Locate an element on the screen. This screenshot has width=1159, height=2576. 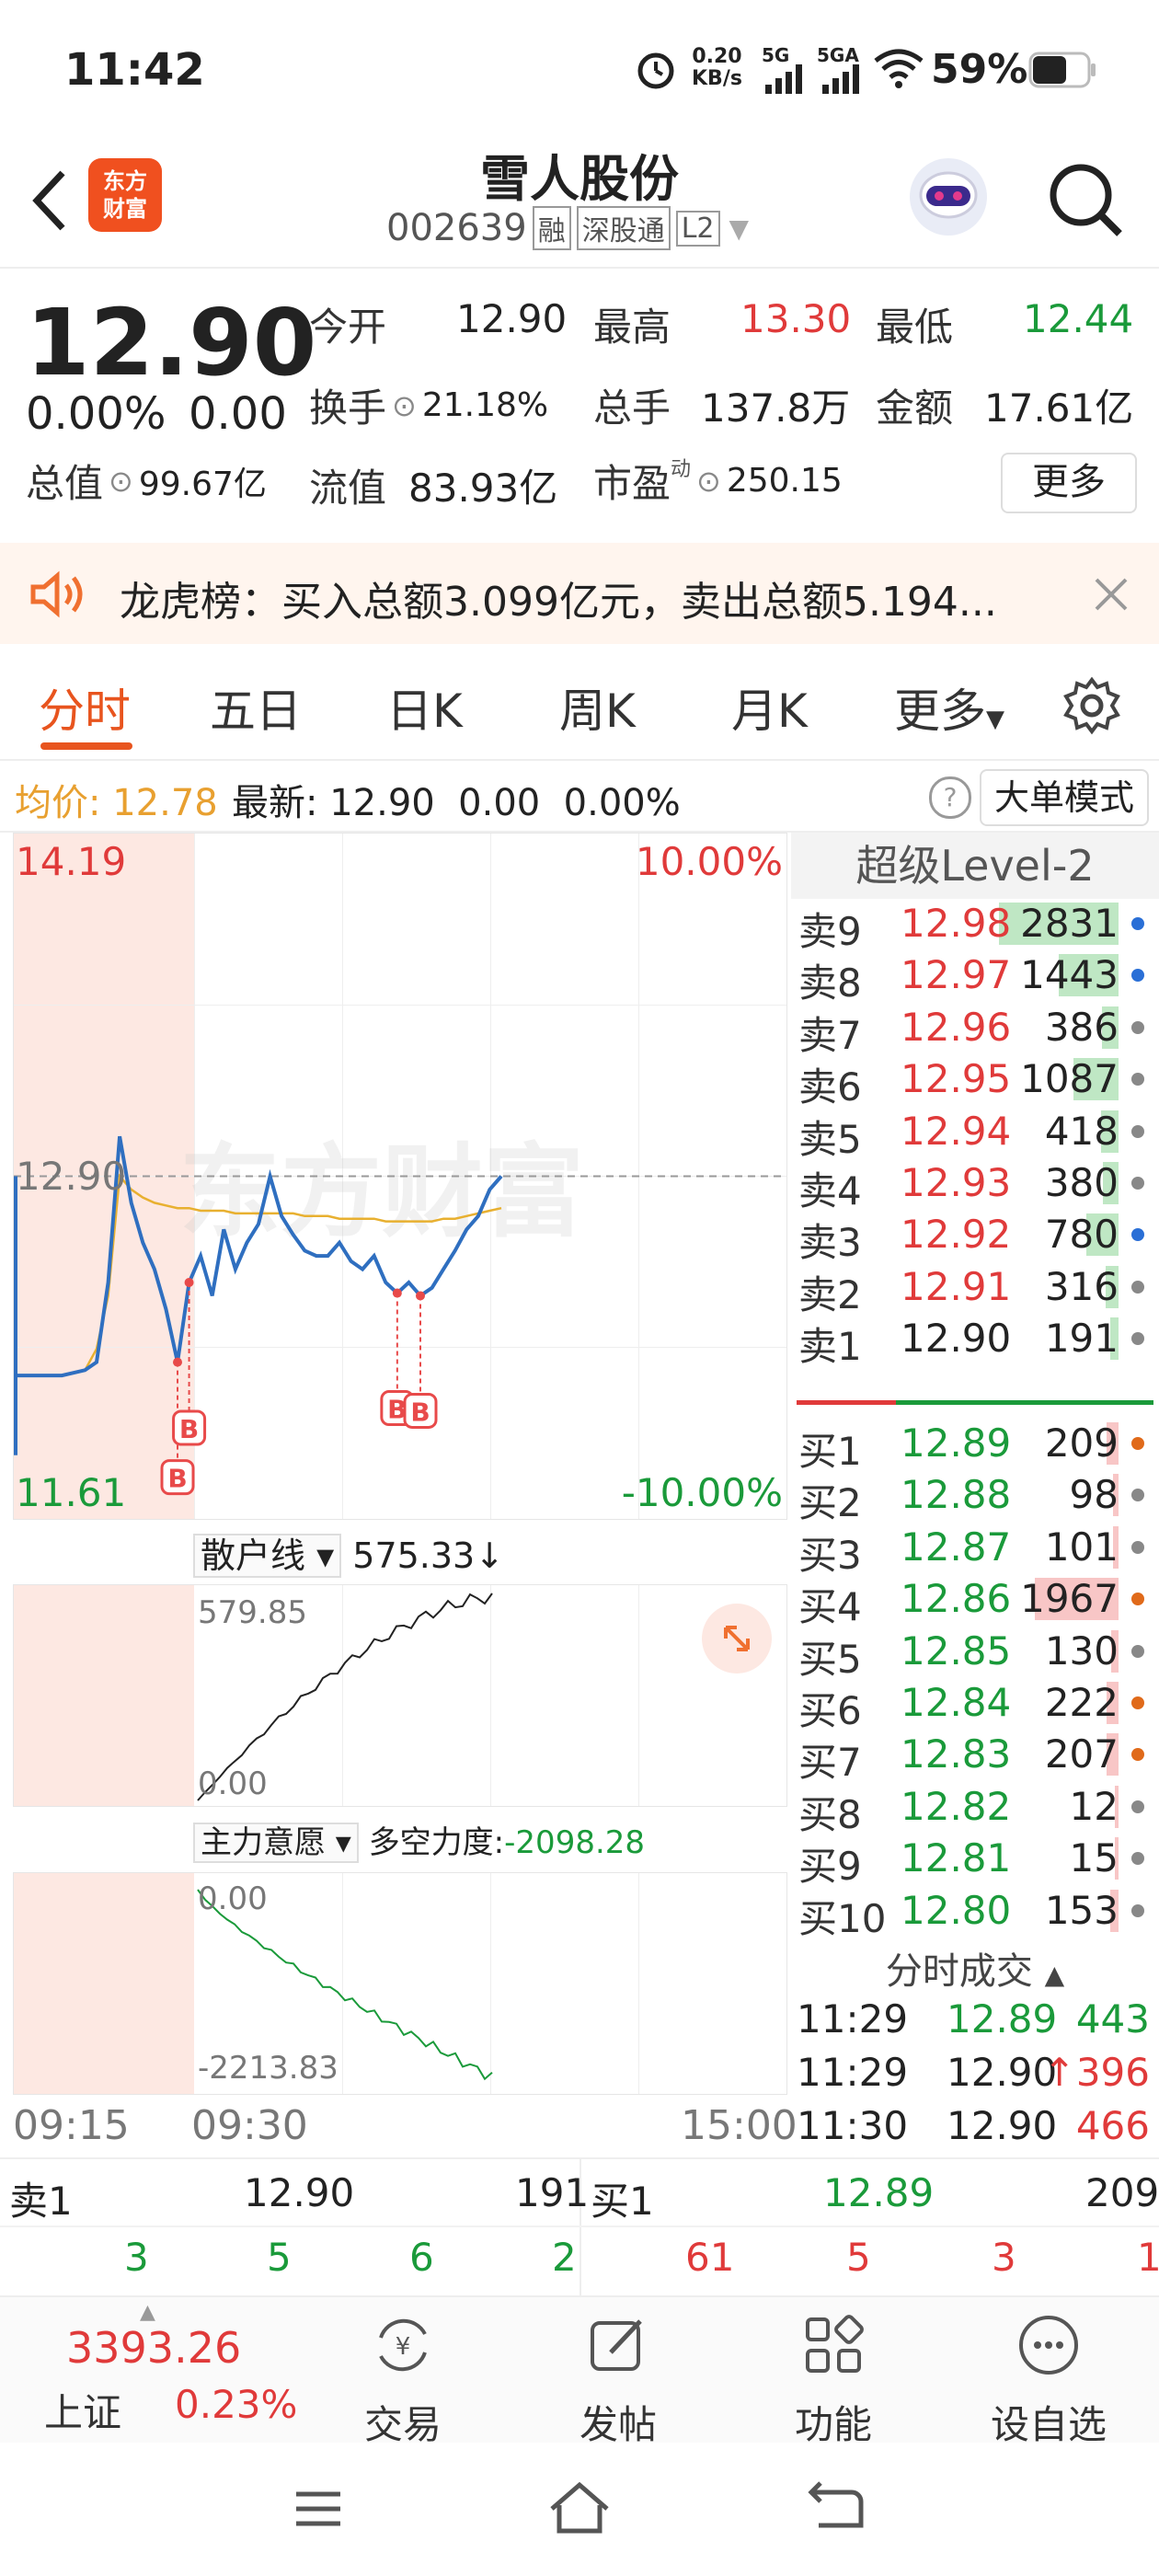
bid-row: 买10 12.80 153 is located at coordinates (974, 1913).